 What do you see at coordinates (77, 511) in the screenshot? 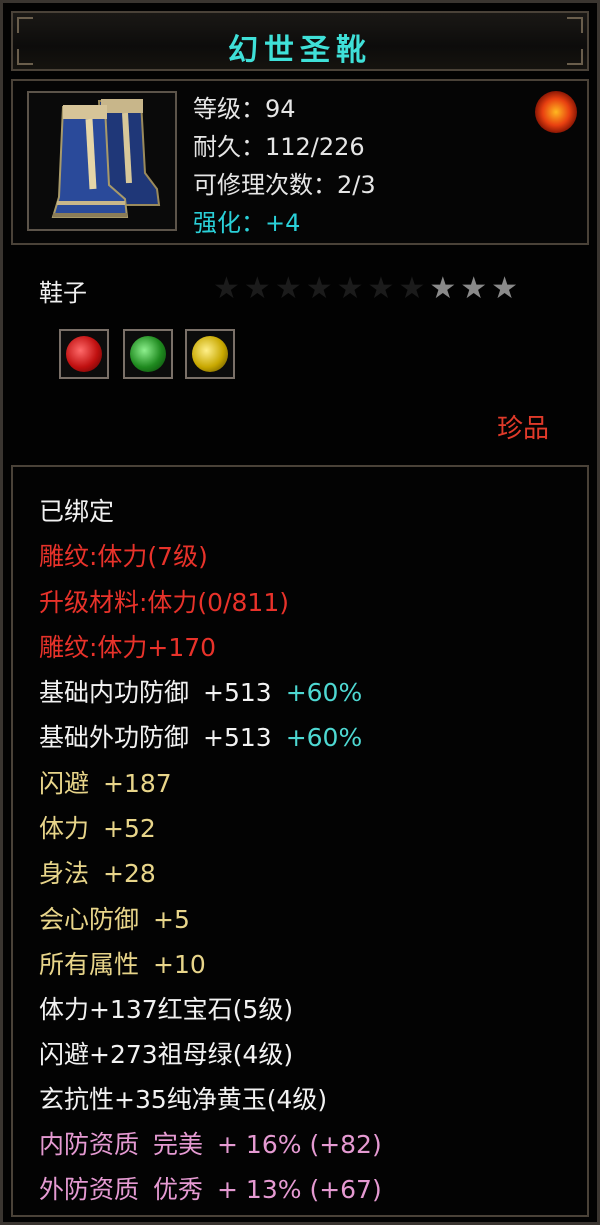
I see `bound-status: 已绑定` at bounding box center [77, 511].